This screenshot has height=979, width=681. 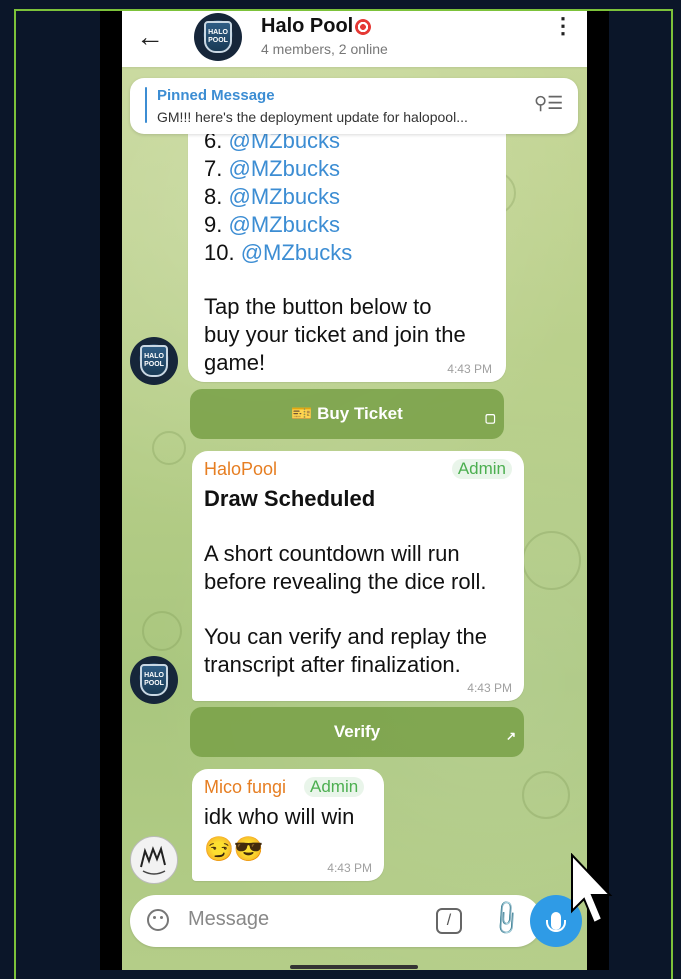 What do you see at coordinates (111, 490) in the screenshot?
I see `phone-bezel-left` at bounding box center [111, 490].